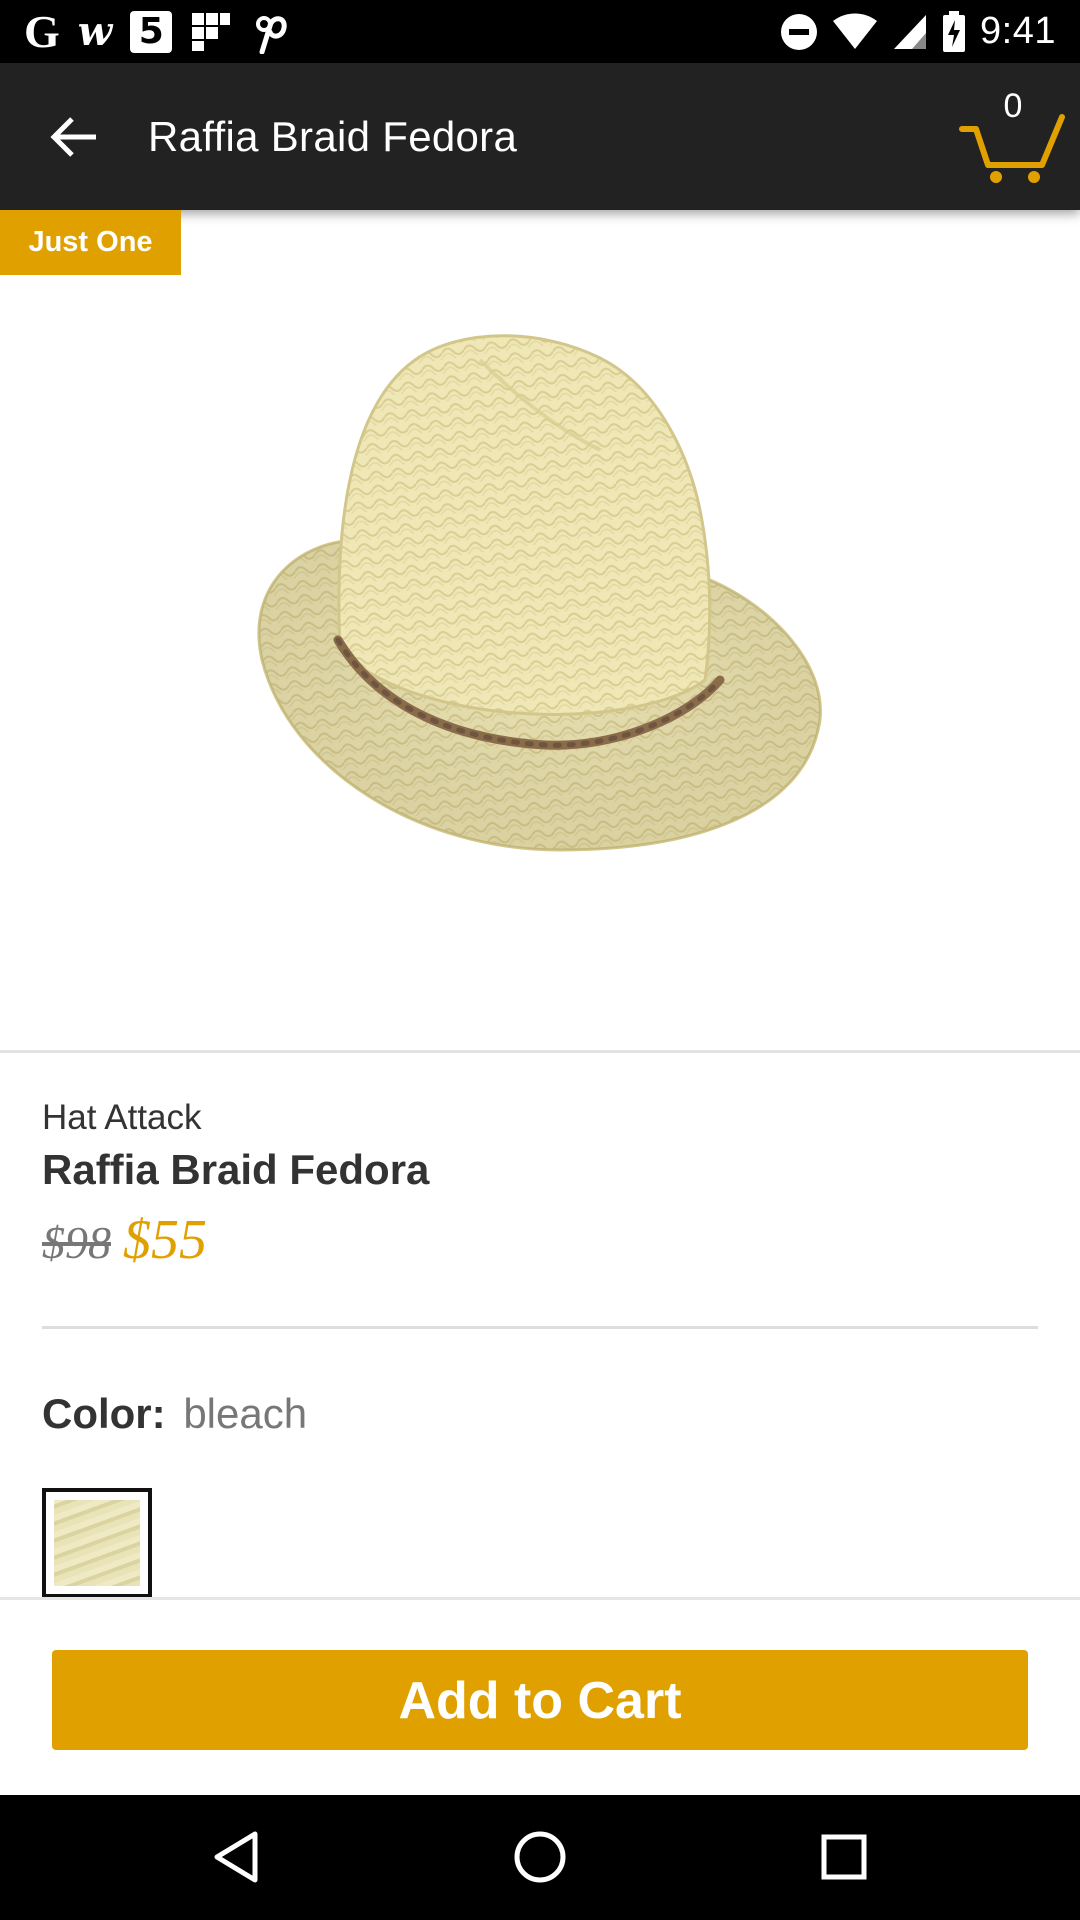  Describe the element at coordinates (540, 1327) in the screenshot. I see `details-divider` at that location.